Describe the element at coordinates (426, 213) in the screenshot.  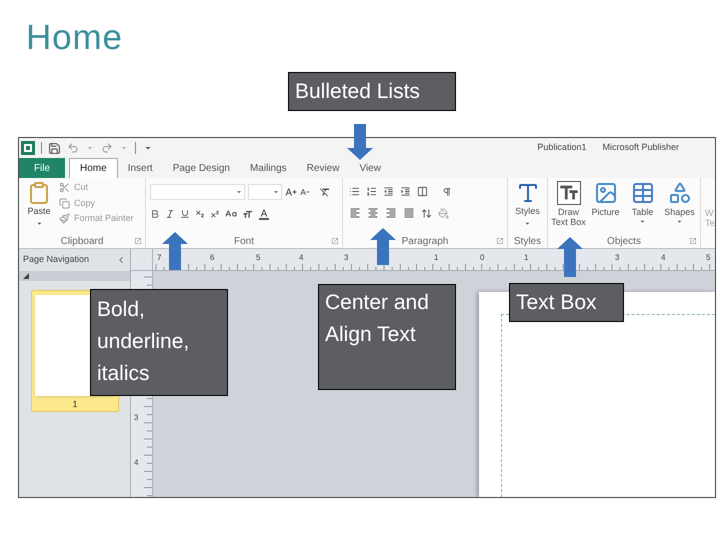
I see `line-spacing-icon` at that location.